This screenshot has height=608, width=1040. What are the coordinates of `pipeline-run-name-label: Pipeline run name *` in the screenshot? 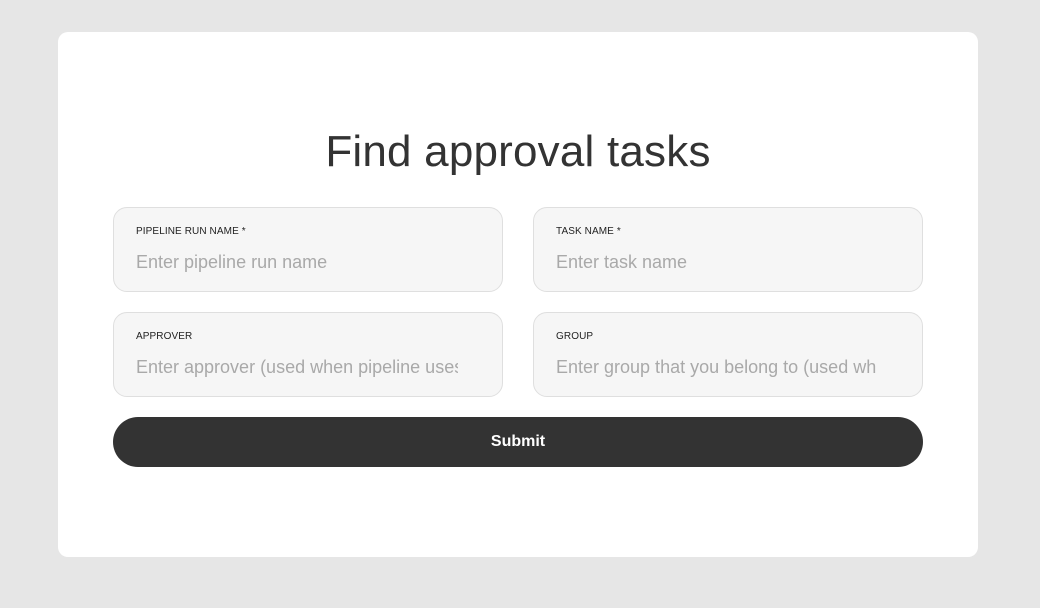 It's located at (191, 231).